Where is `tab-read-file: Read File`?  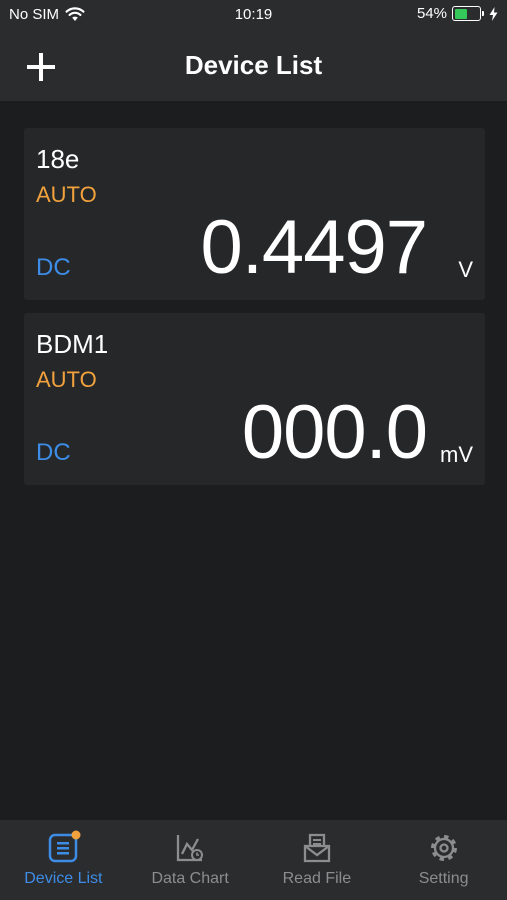
tab-read-file: Read File is located at coordinates (317, 860).